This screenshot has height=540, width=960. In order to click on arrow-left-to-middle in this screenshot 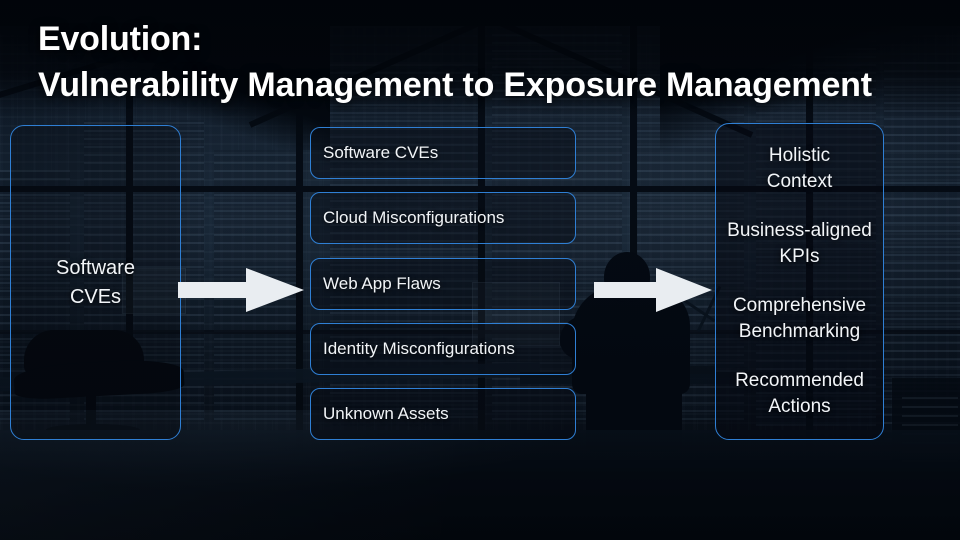, I will do `click(241, 290)`.